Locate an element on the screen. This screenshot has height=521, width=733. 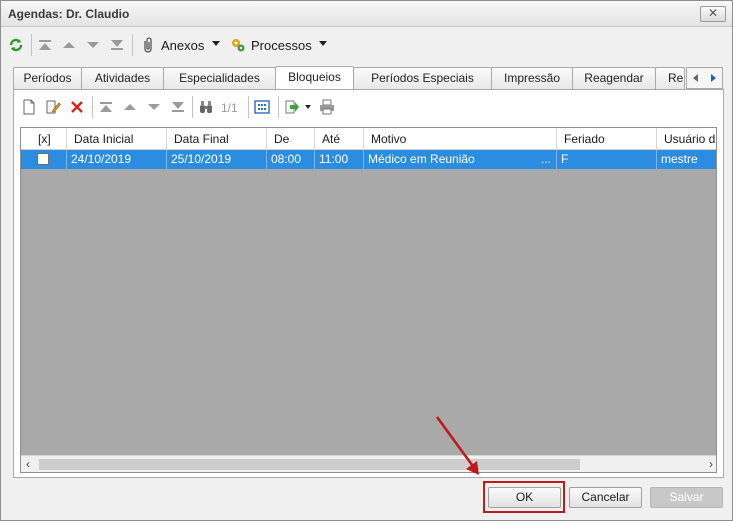
row-select-cell is located at coordinates (44, 159).